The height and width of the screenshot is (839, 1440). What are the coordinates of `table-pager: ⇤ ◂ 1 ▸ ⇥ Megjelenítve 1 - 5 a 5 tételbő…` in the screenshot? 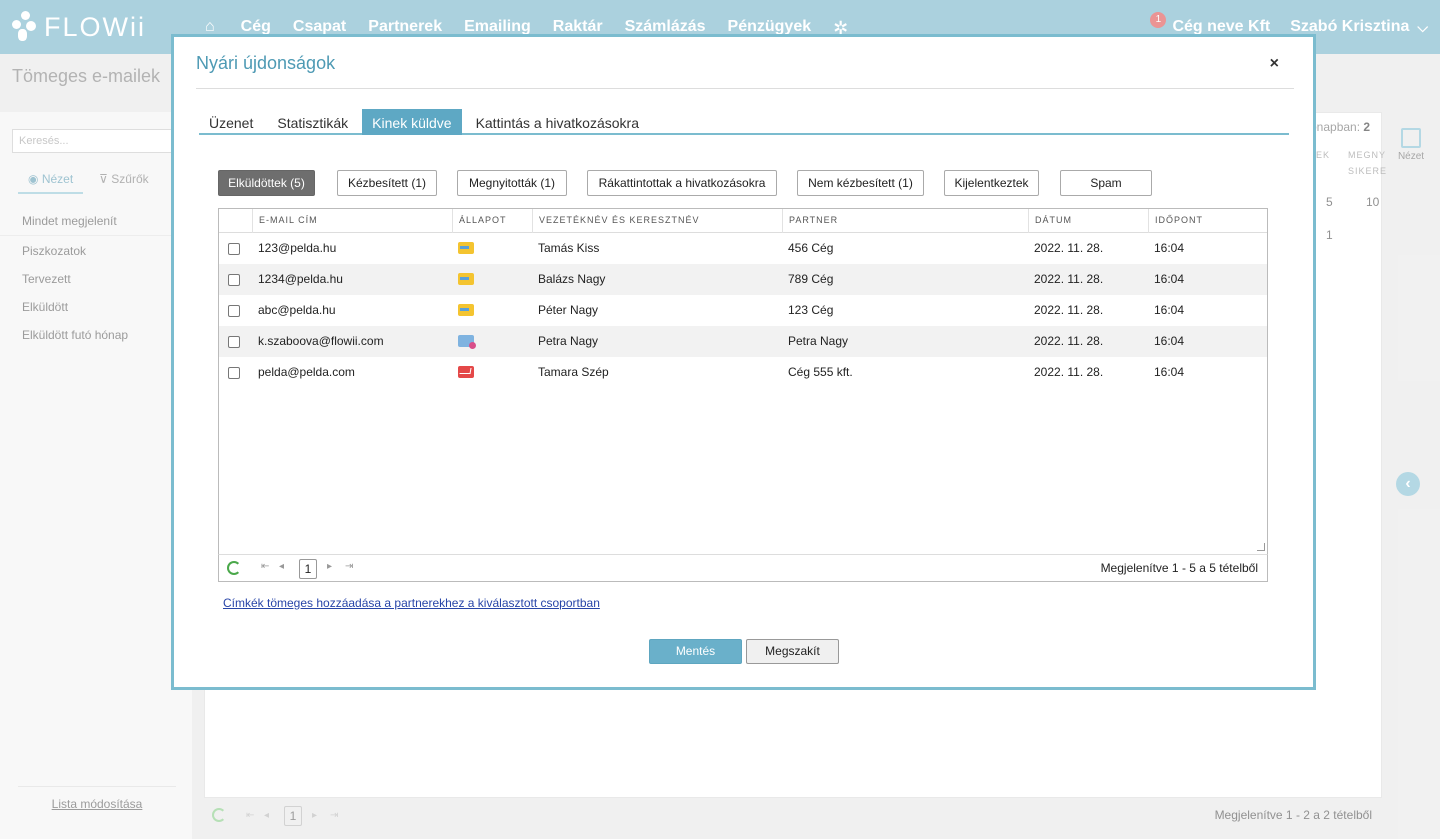 It's located at (743, 568).